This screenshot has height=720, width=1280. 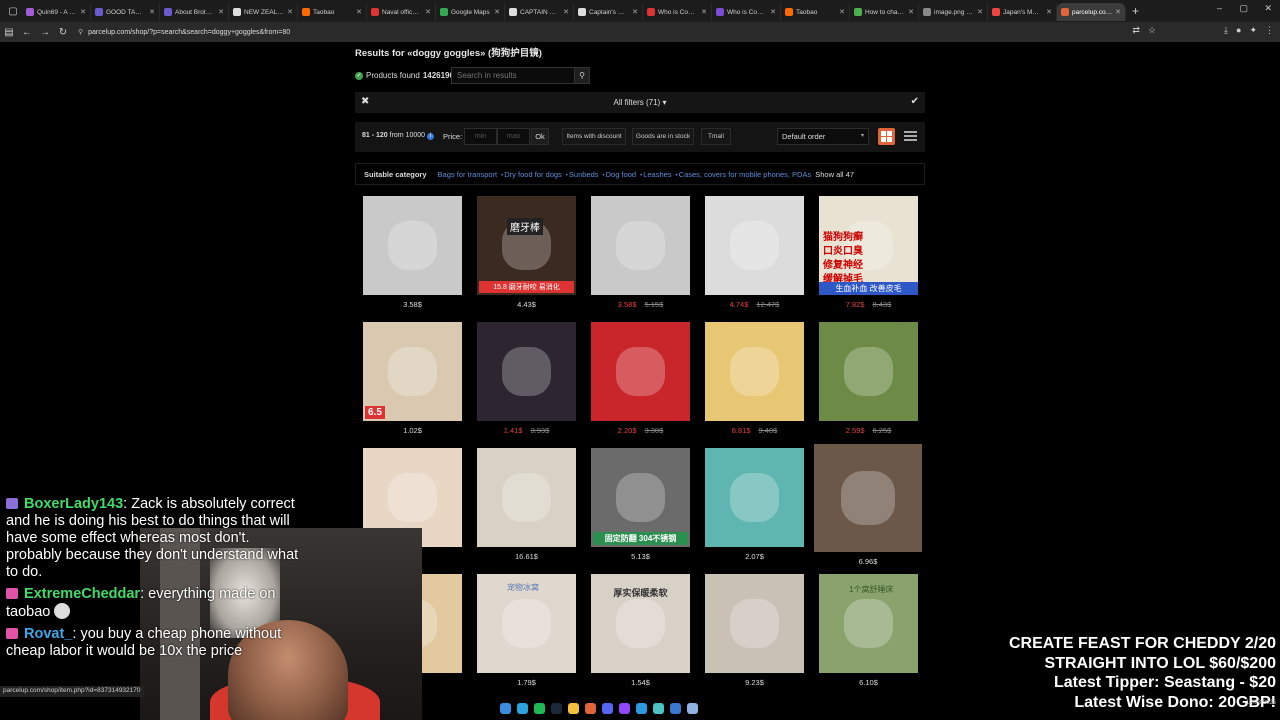 I want to click on price-min-input: min, so click(x=480, y=136).